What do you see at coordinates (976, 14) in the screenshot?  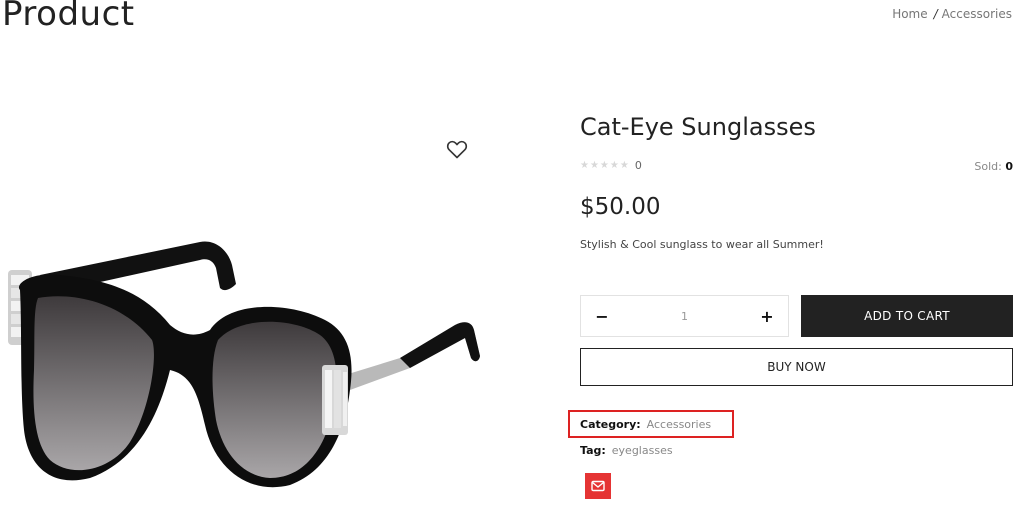 I see `breadcrumb-current: Accessories` at bounding box center [976, 14].